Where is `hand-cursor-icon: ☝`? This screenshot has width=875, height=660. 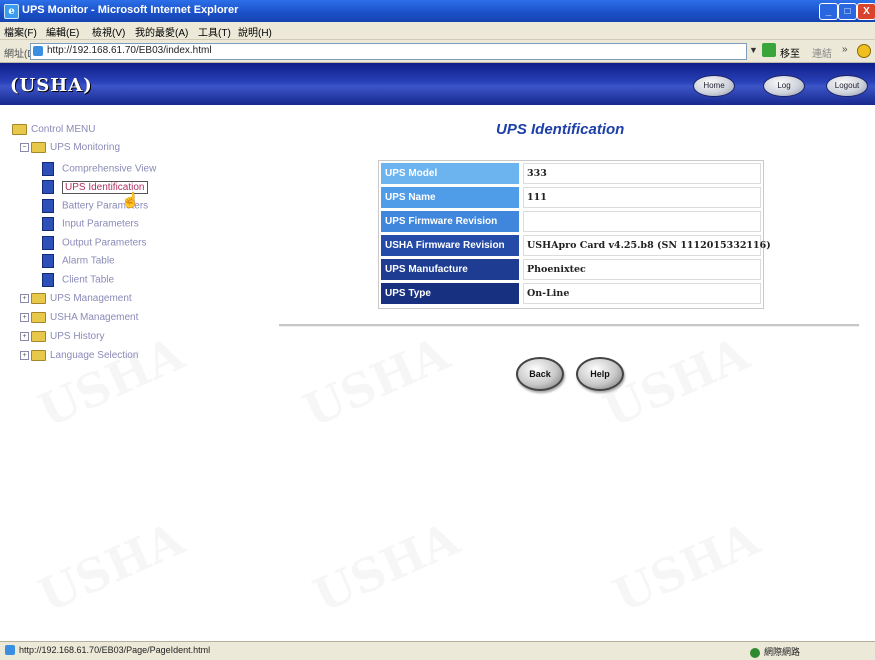 hand-cursor-icon: ☝ is located at coordinates (130, 200).